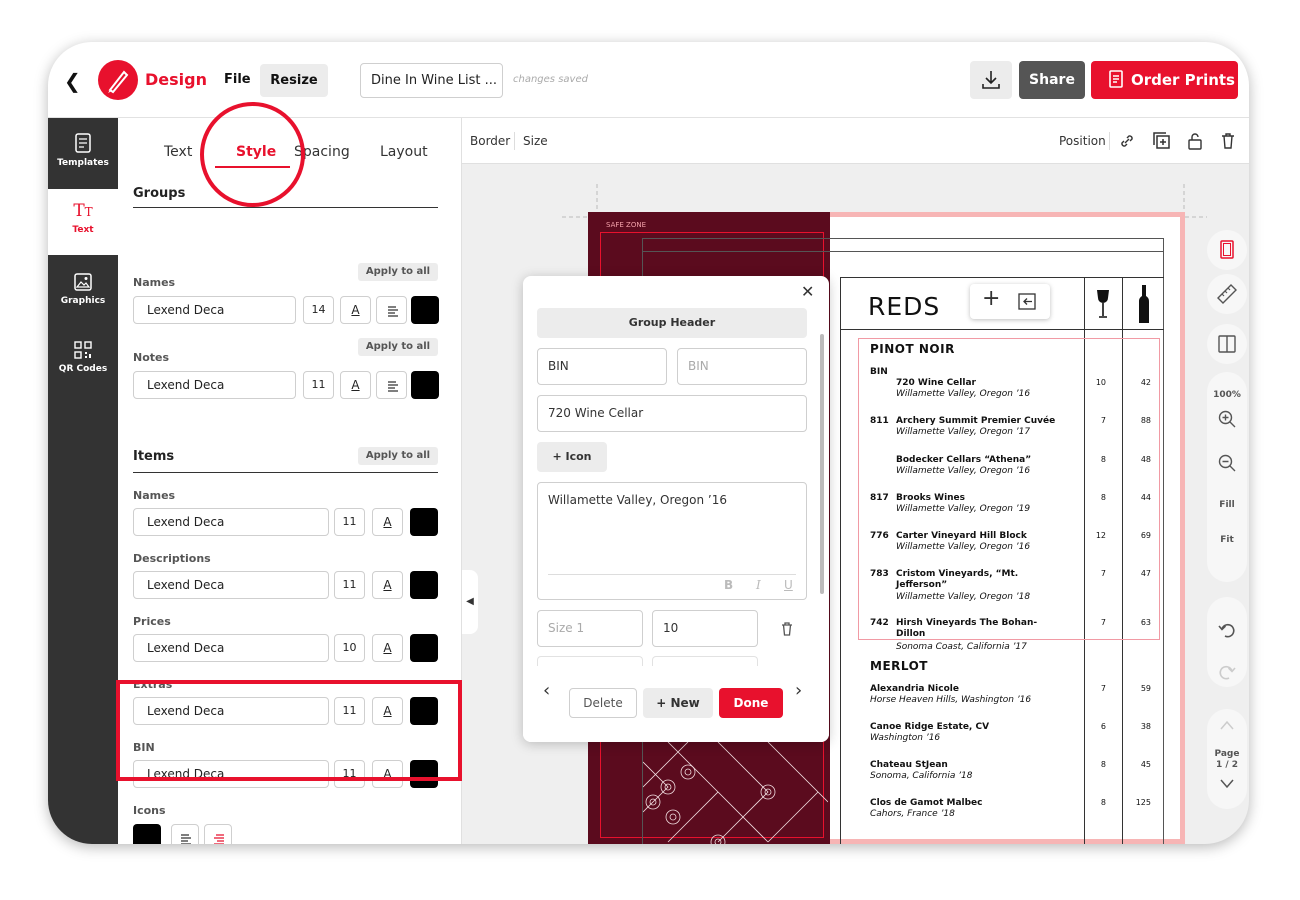  I want to click on item-descriptions-font-select: Lexend Deca, so click(231, 585).